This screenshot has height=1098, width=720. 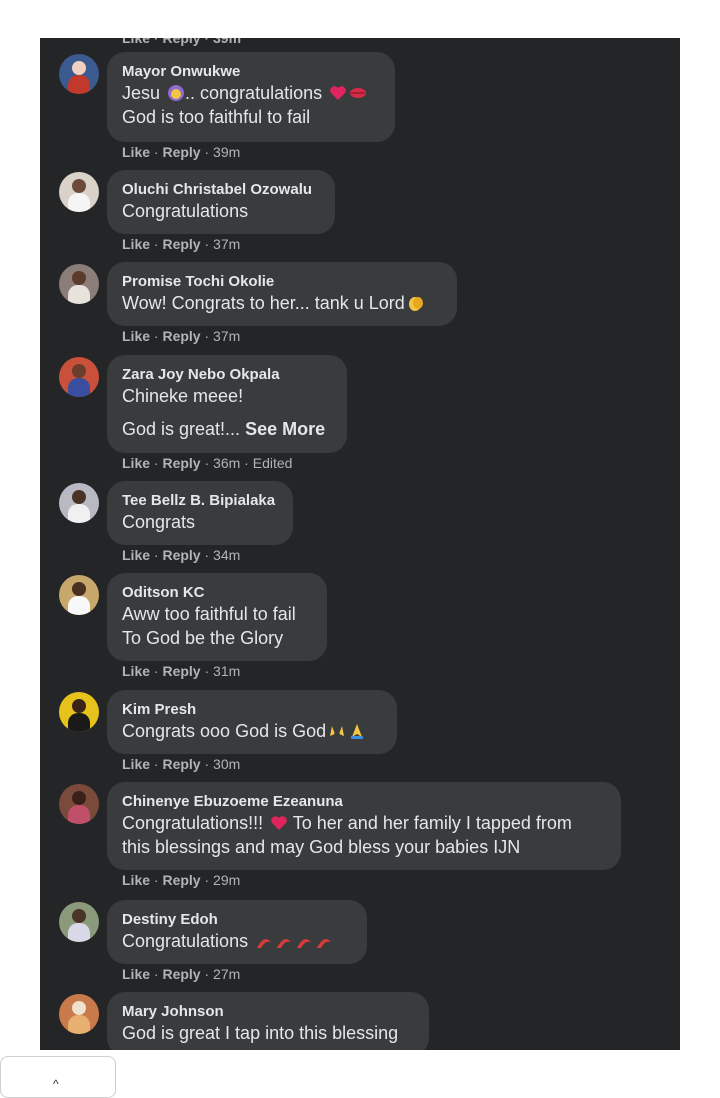 I want to click on comment-text: To God be the Glory, so click(x=203, y=638).